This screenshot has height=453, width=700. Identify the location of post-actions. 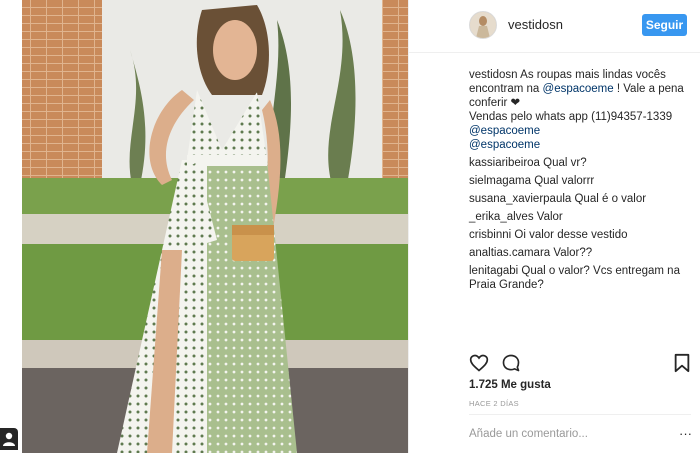
(580, 364).